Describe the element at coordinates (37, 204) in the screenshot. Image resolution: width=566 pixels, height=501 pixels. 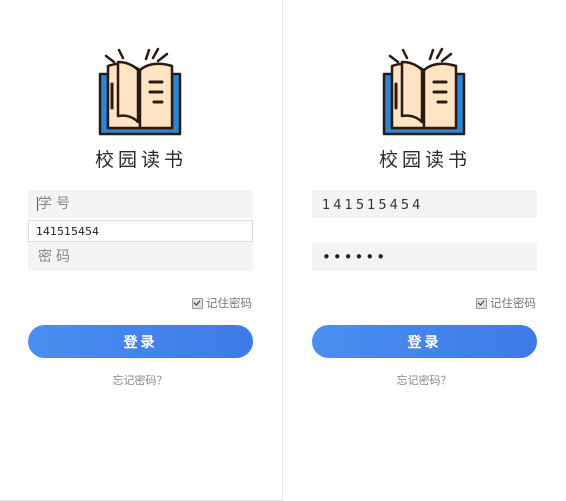
I see `text-caret` at that location.